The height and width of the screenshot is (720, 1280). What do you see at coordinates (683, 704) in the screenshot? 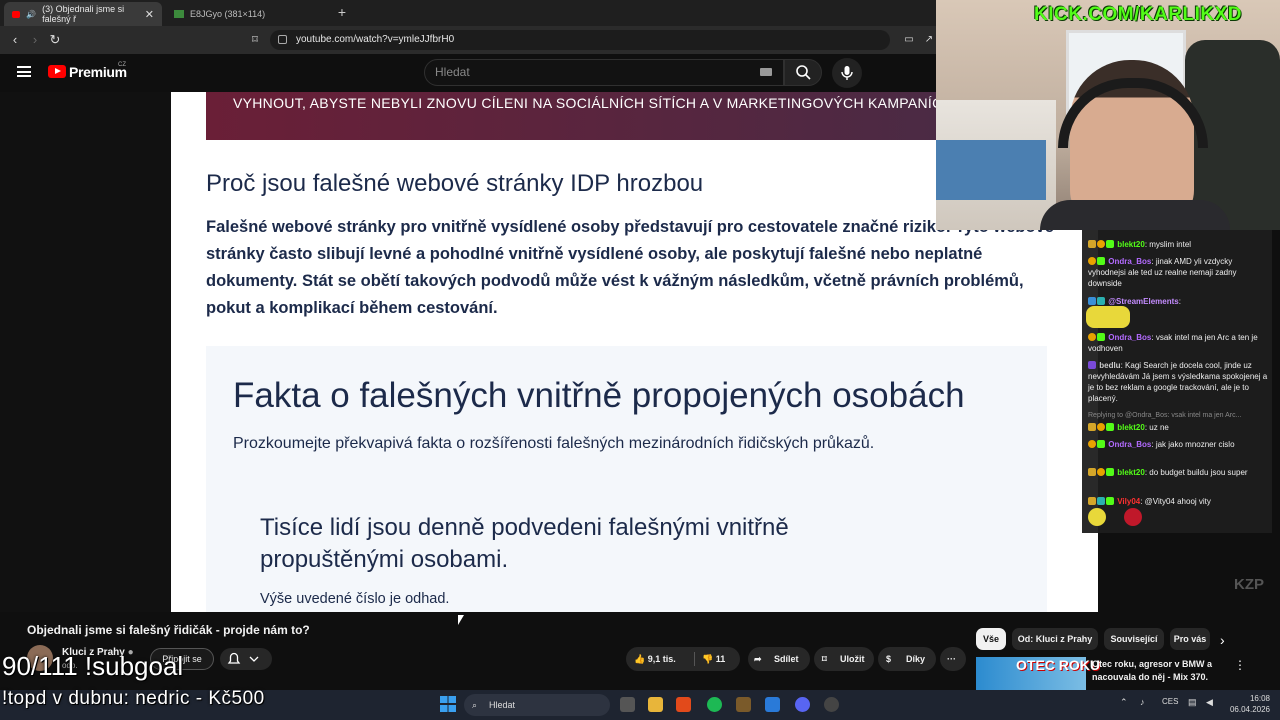
I see `brave-browser-icon` at bounding box center [683, 704].